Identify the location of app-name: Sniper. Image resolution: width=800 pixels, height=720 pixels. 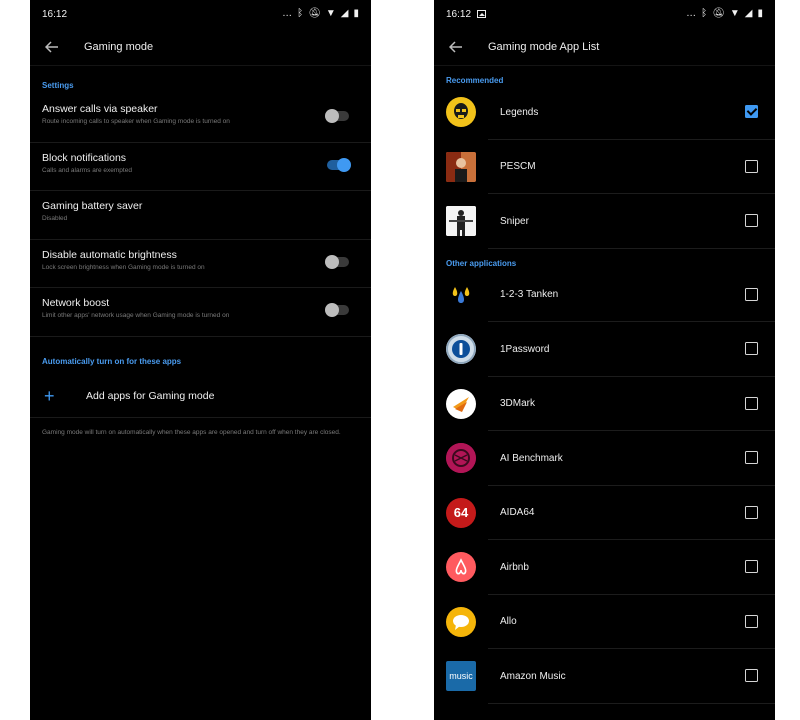
(514, 221).